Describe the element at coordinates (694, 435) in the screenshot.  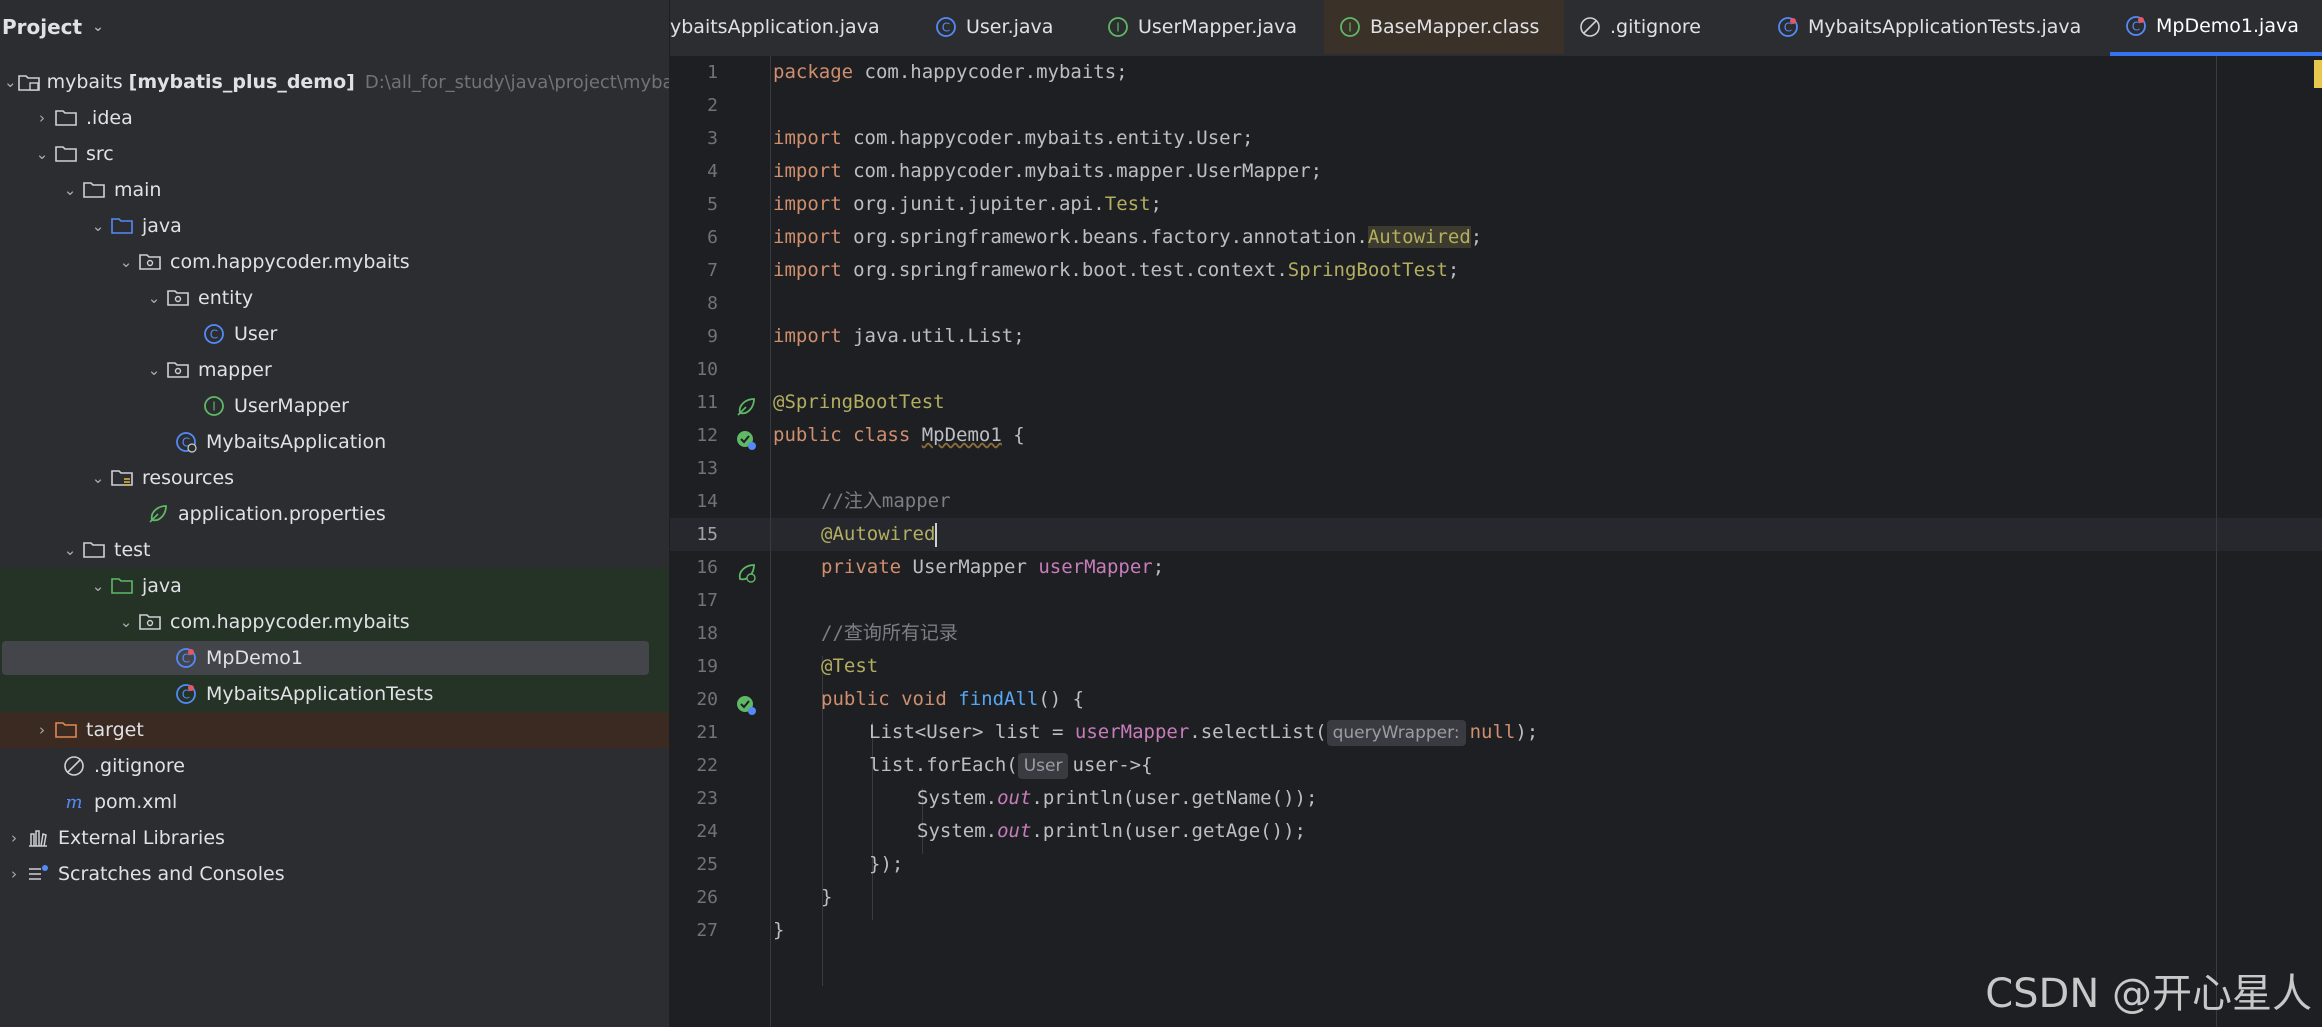
I see `line-number: 12` at that location.